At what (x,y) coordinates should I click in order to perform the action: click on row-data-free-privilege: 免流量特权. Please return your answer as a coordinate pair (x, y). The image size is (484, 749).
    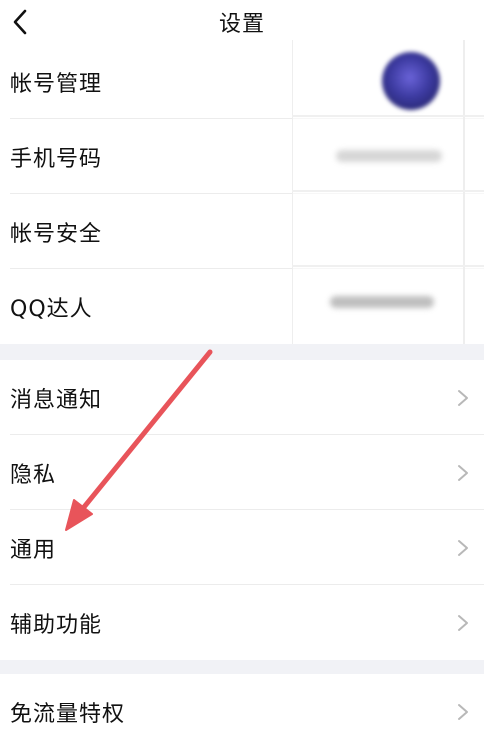
    Looking at the image, I should click on (242, 711).